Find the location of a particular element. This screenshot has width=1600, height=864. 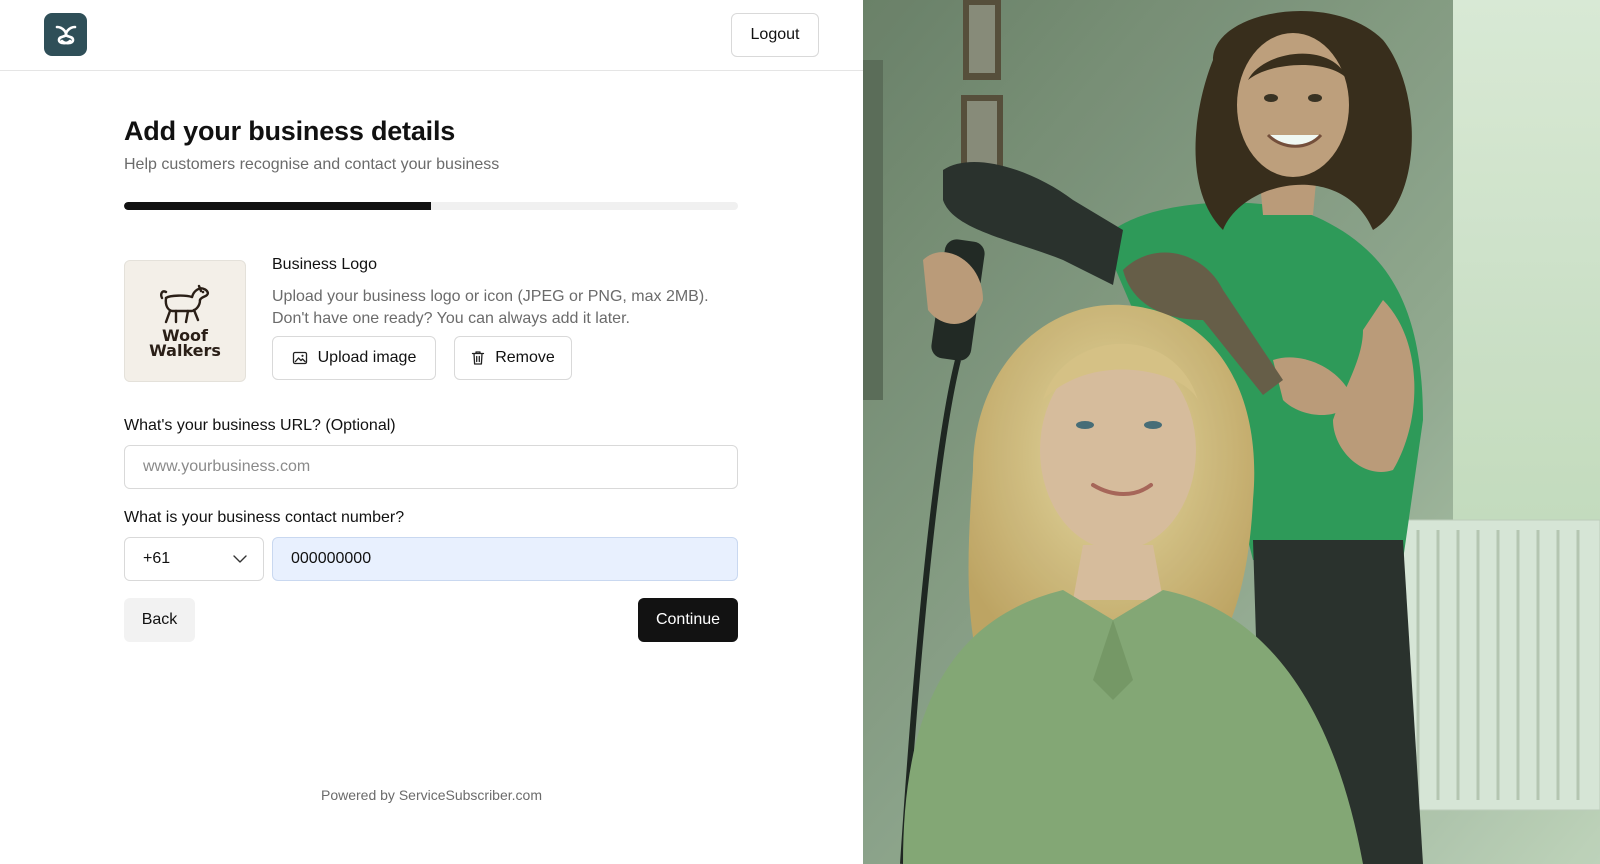

business-logo-preview: Woof Walkers is located at coordinates (185, 321).